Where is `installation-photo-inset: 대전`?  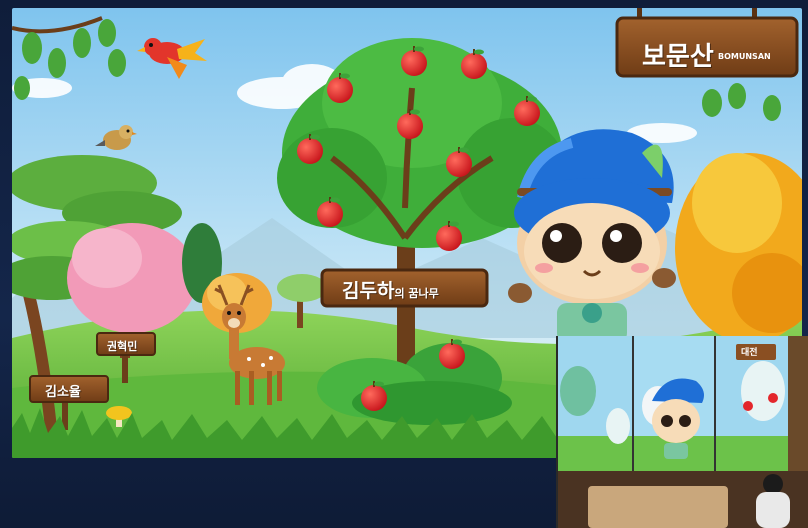 installation-photo-inset: 대전 is located at coordinates (682, 432).